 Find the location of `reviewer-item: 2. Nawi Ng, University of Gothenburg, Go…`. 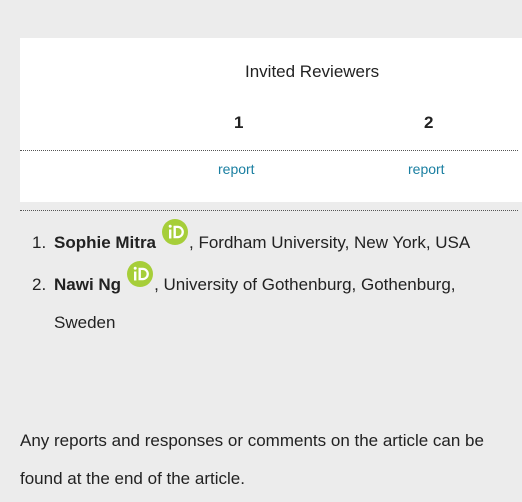

reviewer-item: 2. Nawi Ng, University of Gothenburg, Go… is located at coordinates (272, 301).